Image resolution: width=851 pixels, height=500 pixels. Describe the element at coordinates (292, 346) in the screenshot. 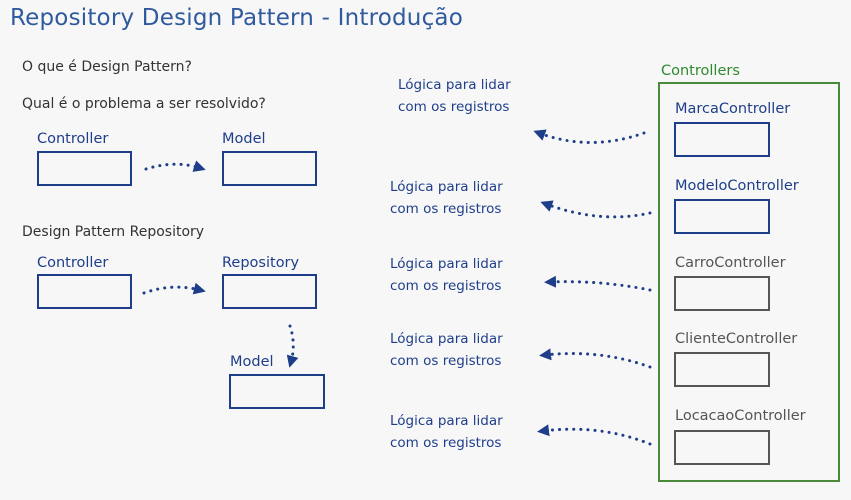

I see `arrow-repository-to-model` at that location.